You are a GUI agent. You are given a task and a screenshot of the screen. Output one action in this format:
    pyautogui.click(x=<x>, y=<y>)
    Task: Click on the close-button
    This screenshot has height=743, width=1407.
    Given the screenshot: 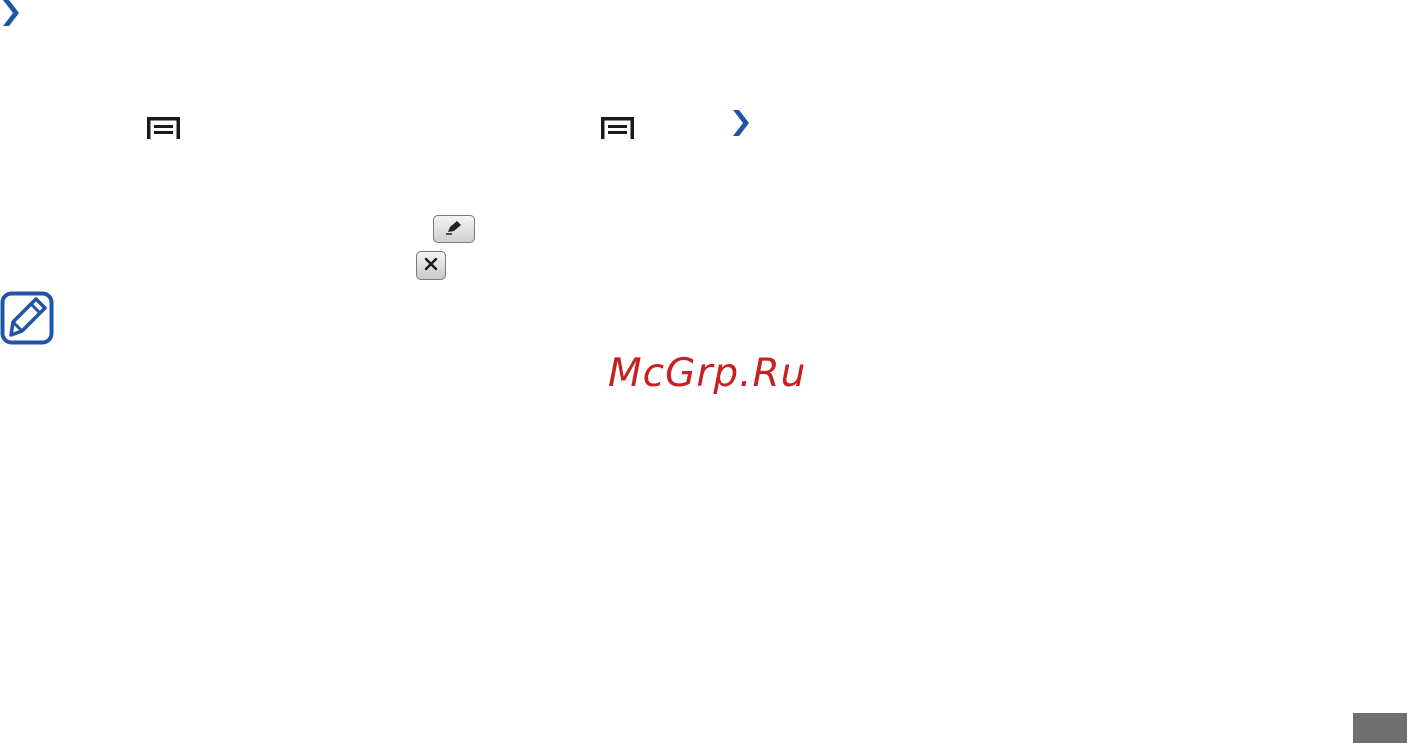 What is the action you would take?
    pyautogui.click(x=431, y=265)
    